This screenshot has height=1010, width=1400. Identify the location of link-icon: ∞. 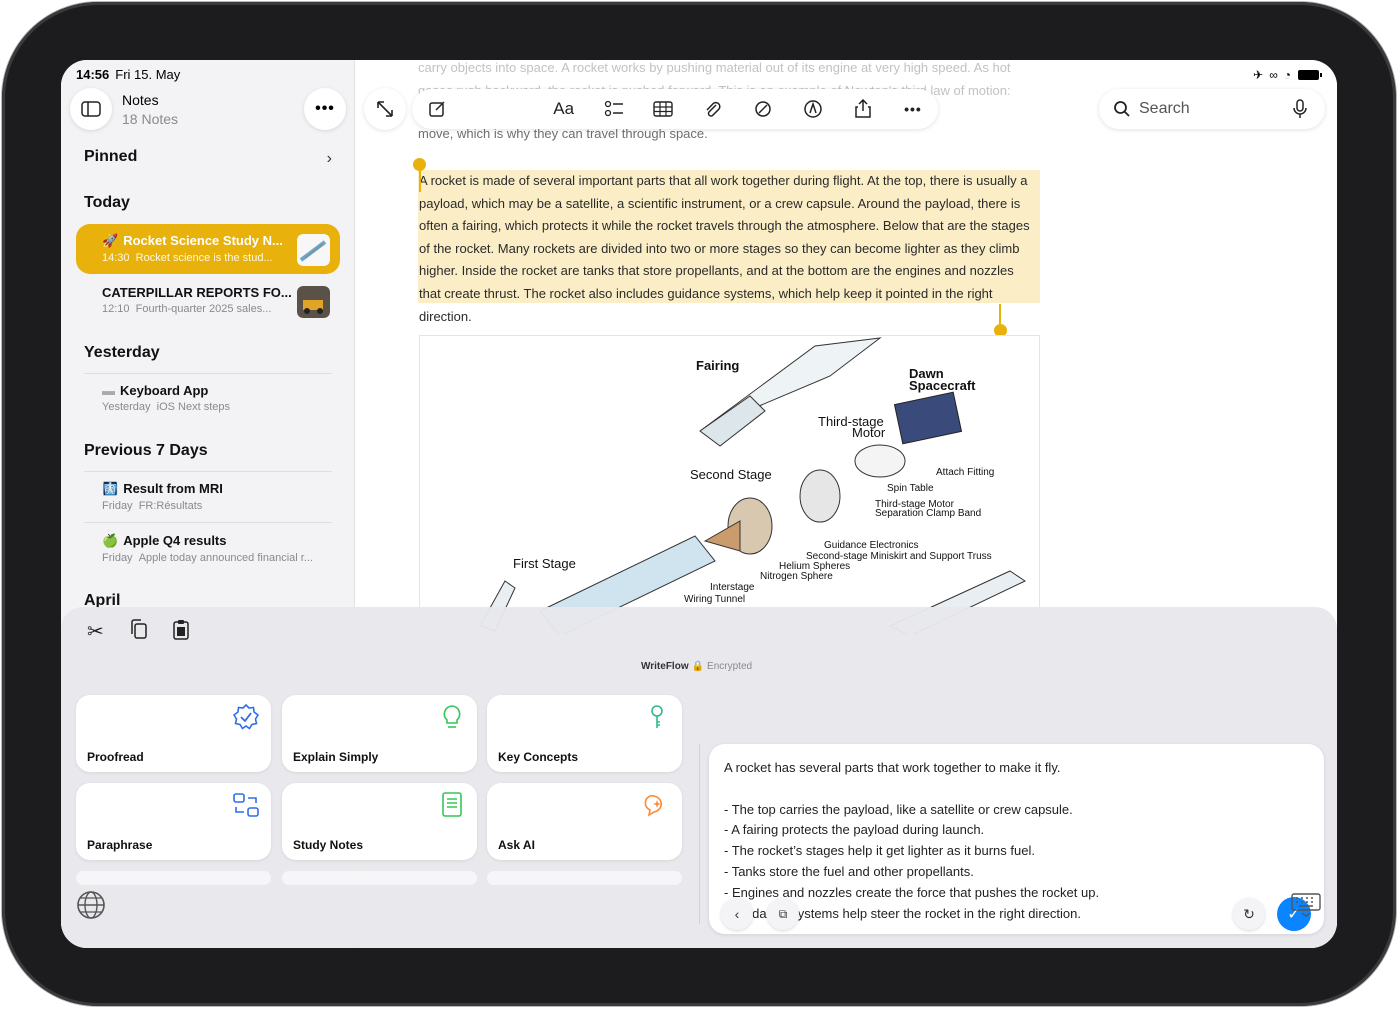
(1273, 75).